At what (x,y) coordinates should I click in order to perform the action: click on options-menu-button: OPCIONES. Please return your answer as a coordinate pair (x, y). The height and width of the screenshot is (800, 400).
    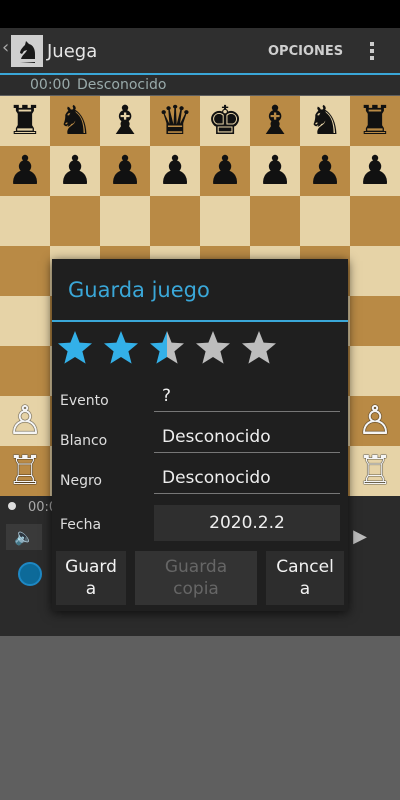
    Looking at the image, I should click on (305, 51).